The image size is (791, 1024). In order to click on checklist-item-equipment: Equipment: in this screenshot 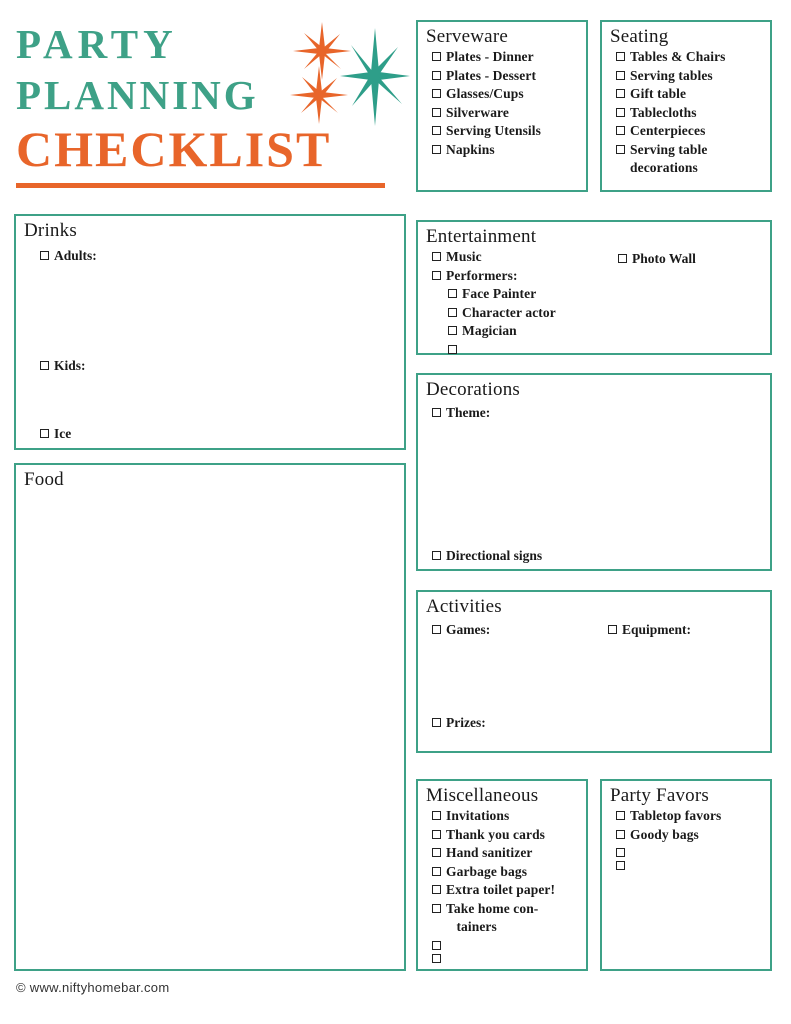, I will do `click(649, 630)`.